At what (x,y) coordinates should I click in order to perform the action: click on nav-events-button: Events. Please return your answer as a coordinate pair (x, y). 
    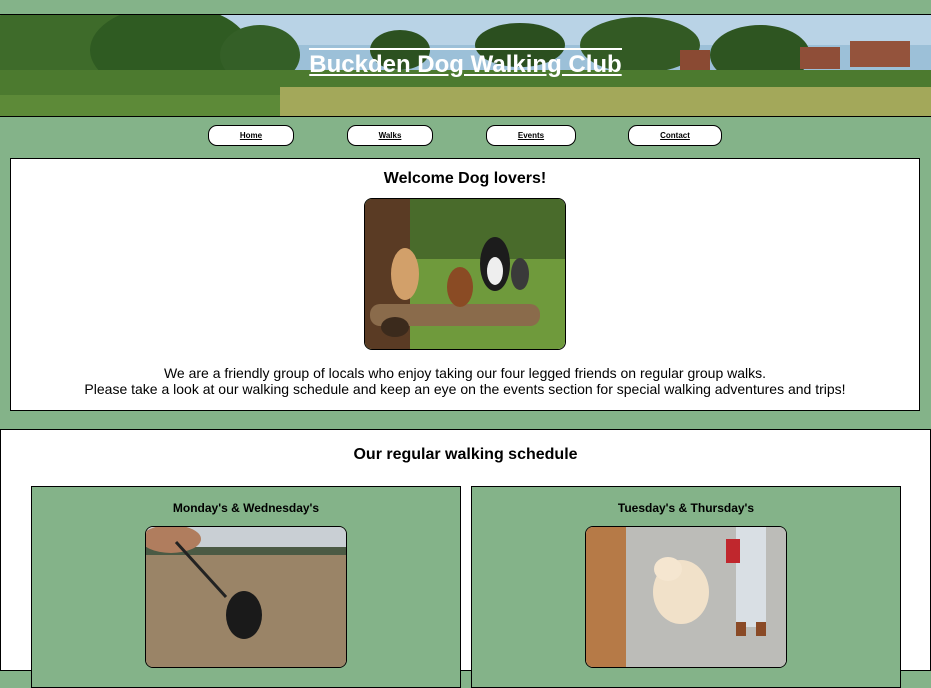
    Looking at the image, I should click on (531, 135).